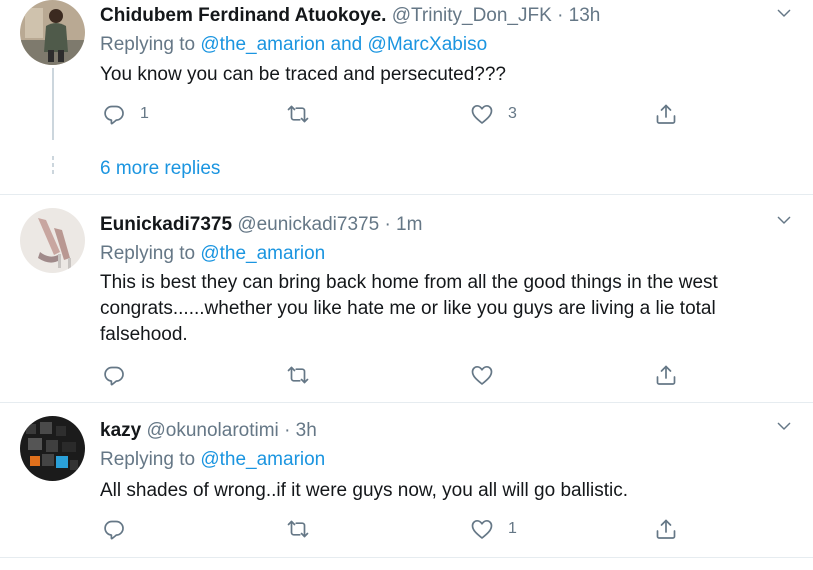 The height and width of the screenshot is (570, 813). I want to click on like-button: 3, so click(493, 114).